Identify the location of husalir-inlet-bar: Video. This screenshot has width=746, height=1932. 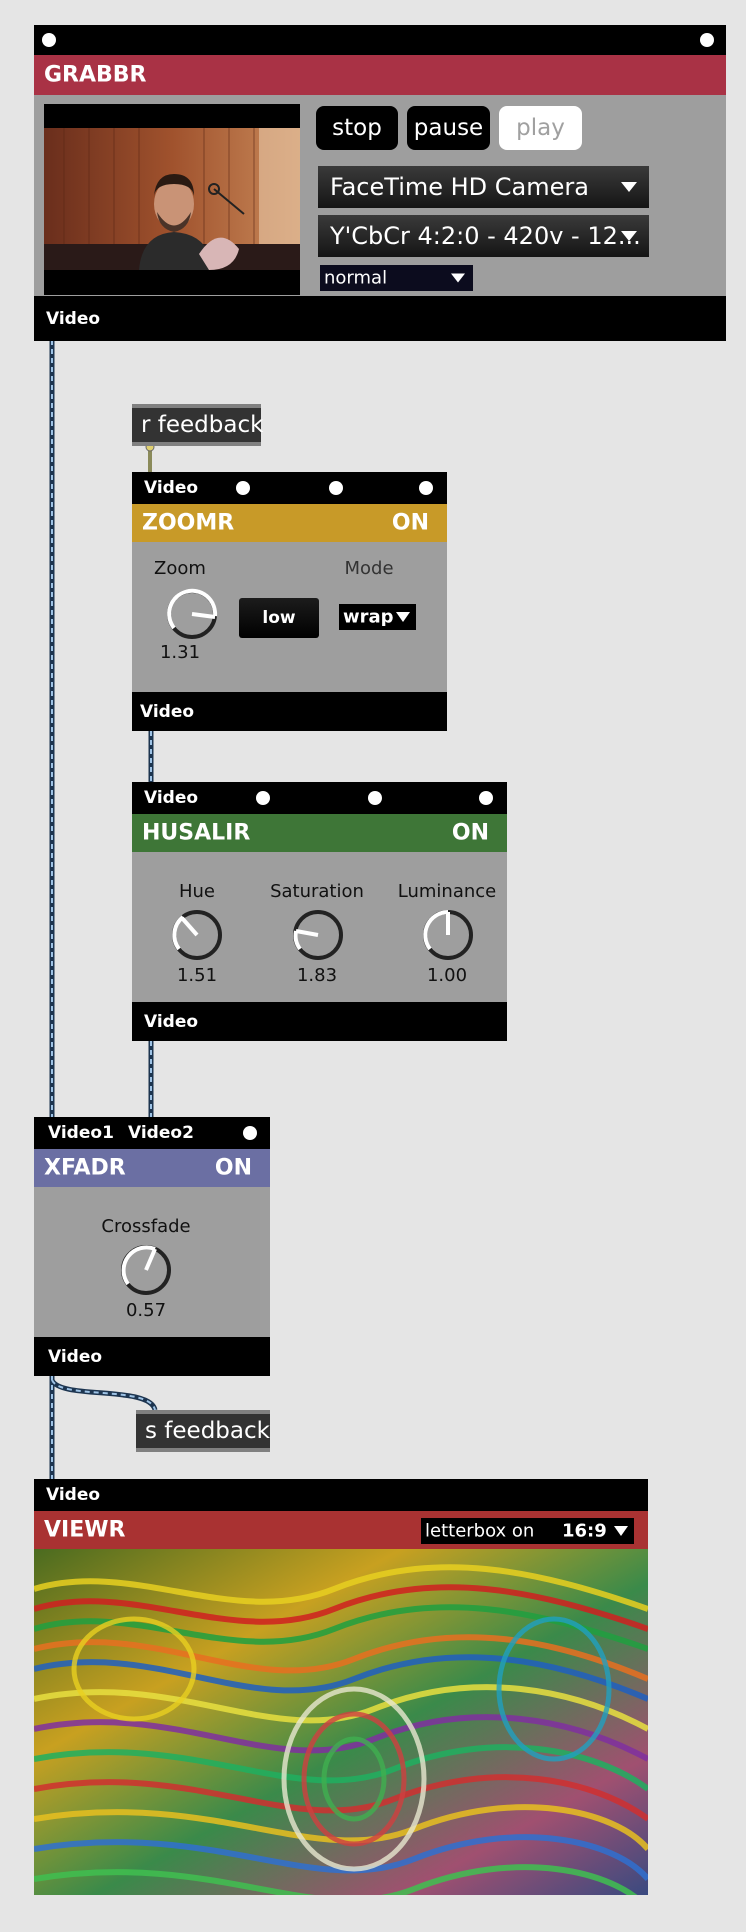
(319, 798).